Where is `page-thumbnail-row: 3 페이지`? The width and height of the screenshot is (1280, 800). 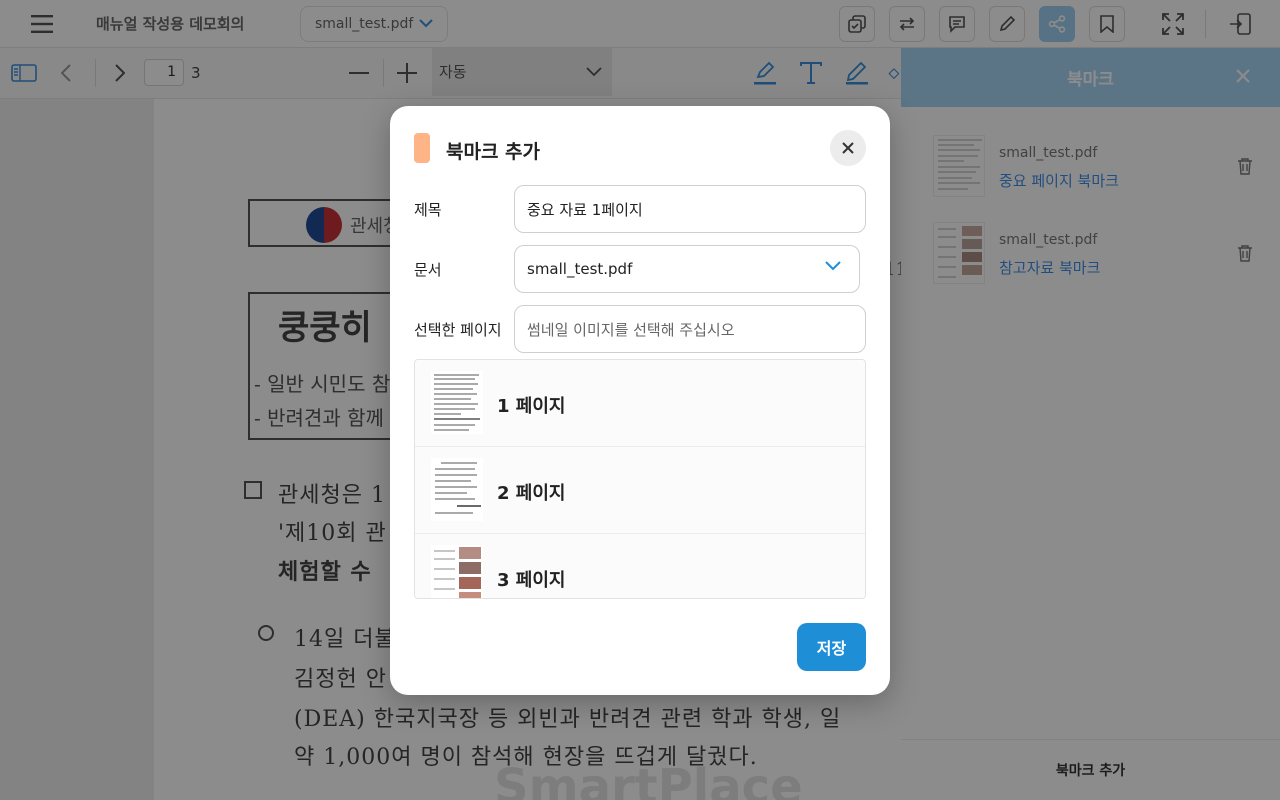
page-thumbnail-row: 3 페이지 is located at coordinates (640, 566).